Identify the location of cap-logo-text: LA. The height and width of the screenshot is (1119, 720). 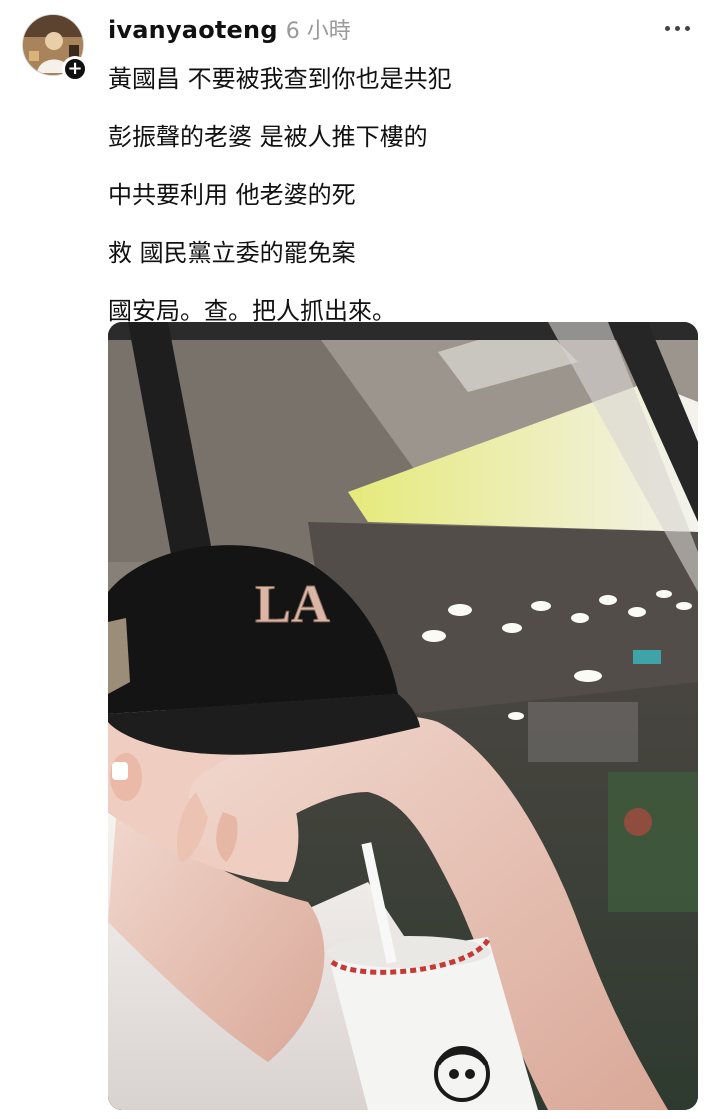
(292, 604).